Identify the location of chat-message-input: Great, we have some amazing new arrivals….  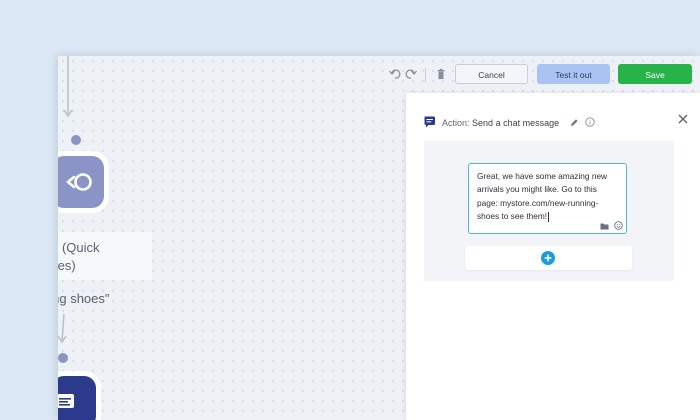
(547, 198).